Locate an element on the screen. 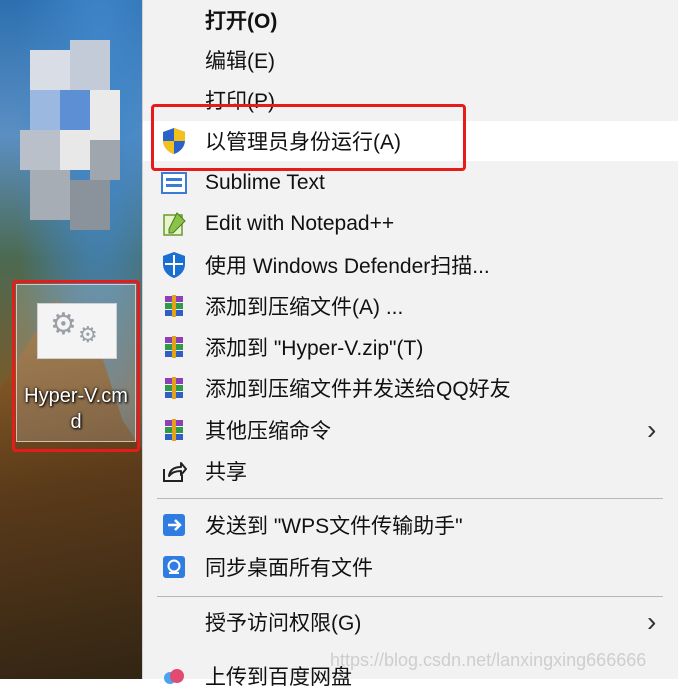  menu-item-open: 打开(O) is located at coordinates (410, 20).